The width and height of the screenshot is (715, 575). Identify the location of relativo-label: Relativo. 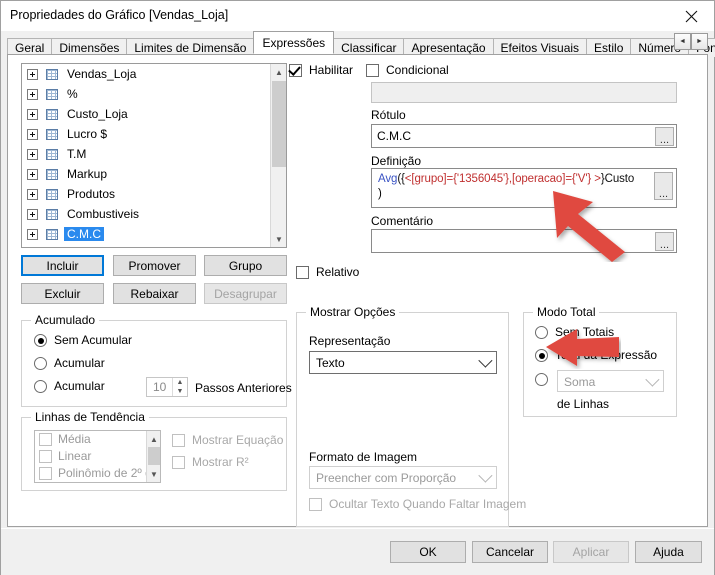
(338, 272).